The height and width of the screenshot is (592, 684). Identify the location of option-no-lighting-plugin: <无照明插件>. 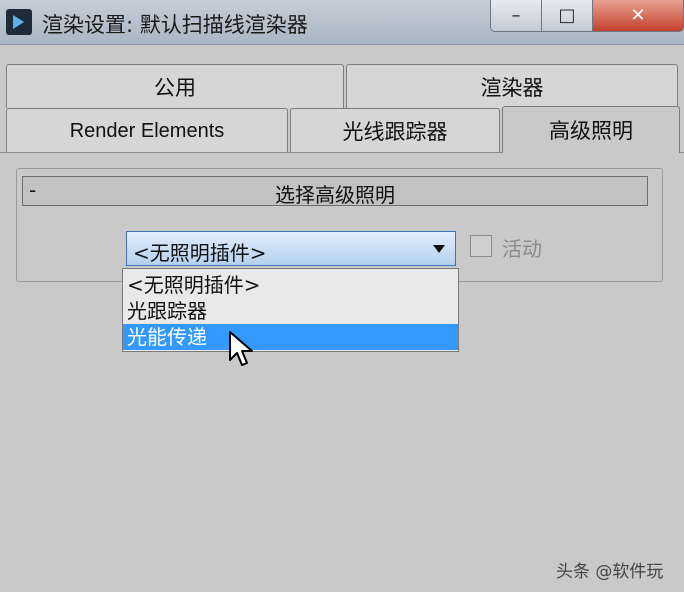
(194, 285).